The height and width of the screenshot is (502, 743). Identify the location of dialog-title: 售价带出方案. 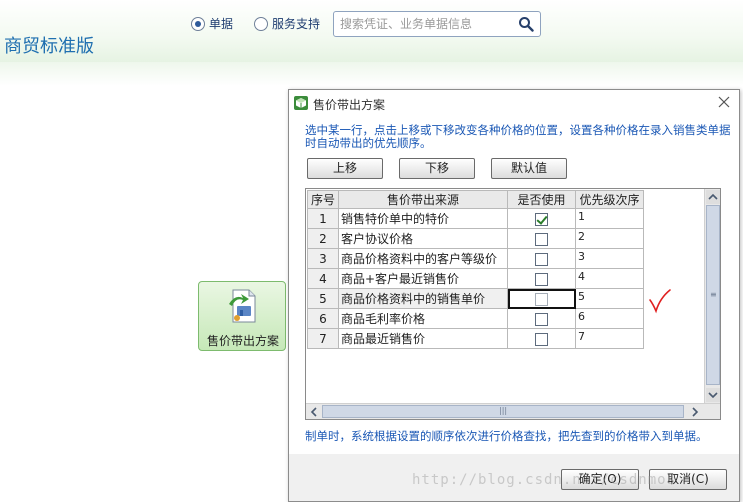
(349, 105).